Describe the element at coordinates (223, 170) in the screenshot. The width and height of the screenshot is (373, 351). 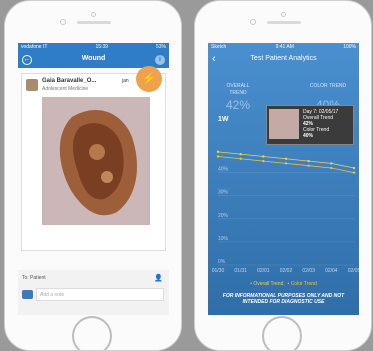
I see `y-tick-label: 40%` at that location.